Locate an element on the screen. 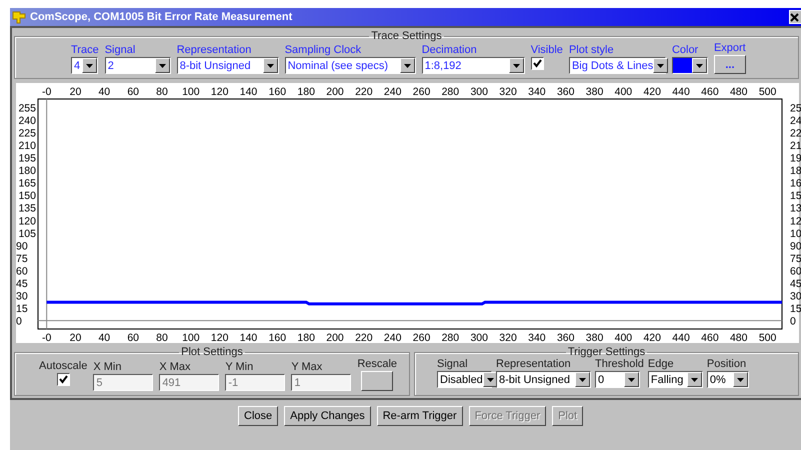  group-title: Trigger Settings is located at coordinates (606, 352).